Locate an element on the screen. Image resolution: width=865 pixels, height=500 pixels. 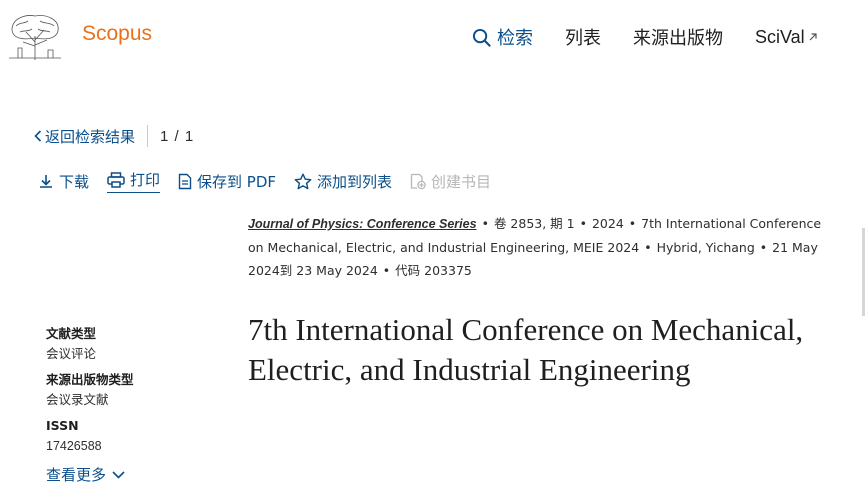
issn-label: ISSN is located at coordinates (62, 425).